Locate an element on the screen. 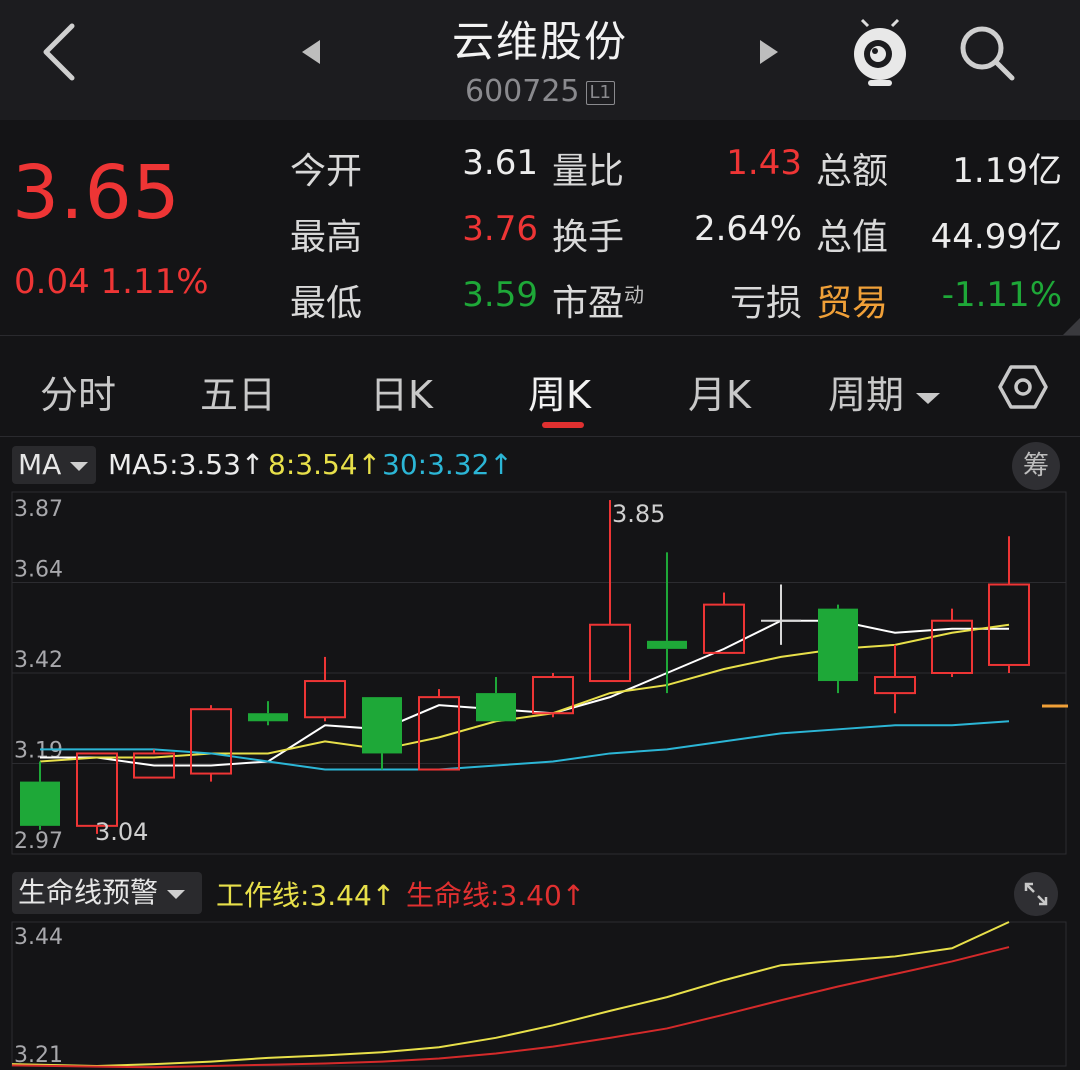 Image resolution: width=1080 pixels, height=1070 pixels. tab-intraday: 分时 is located at coordinates (78, 391).